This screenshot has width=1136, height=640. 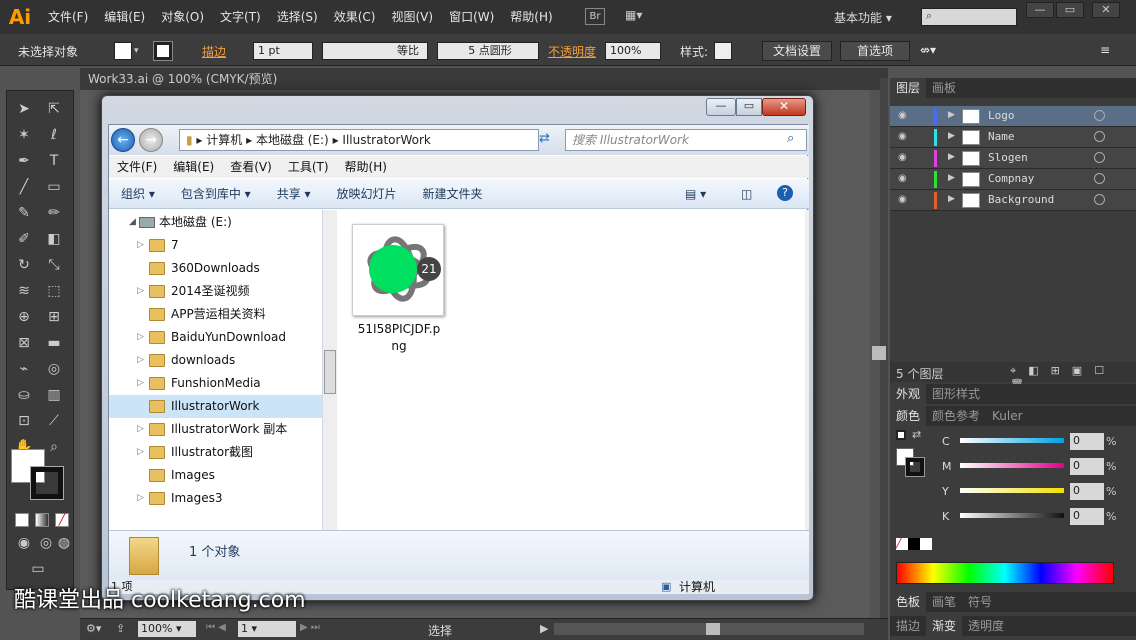 I want to click on minimize-icon: —, so click(x=1040, y=10).